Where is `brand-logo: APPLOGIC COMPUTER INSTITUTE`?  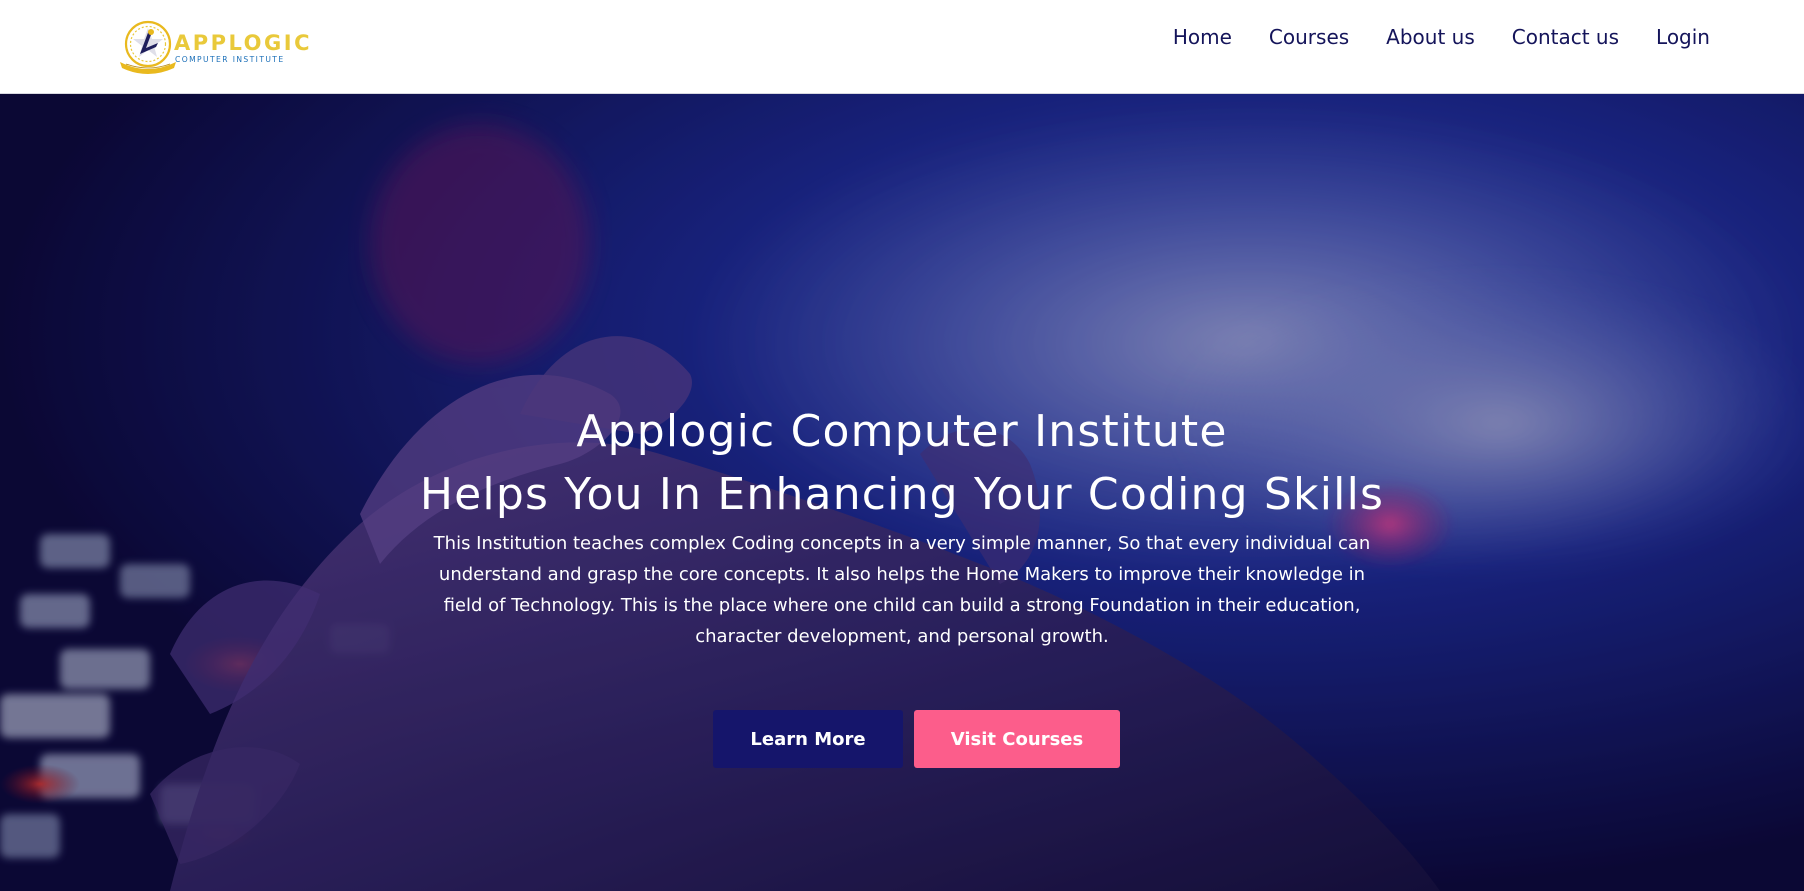 brand-logo: APPLOGIC COMPUTER INSTITUTE is located at coordinates (218, 47).